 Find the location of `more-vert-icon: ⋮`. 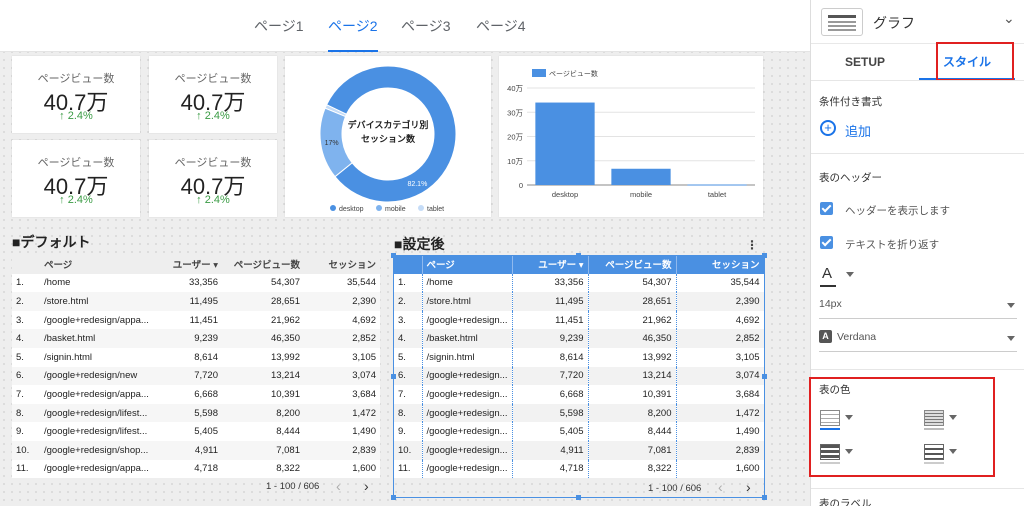

more-vert-icon: ⋮ is located at coordinates (752, 245).